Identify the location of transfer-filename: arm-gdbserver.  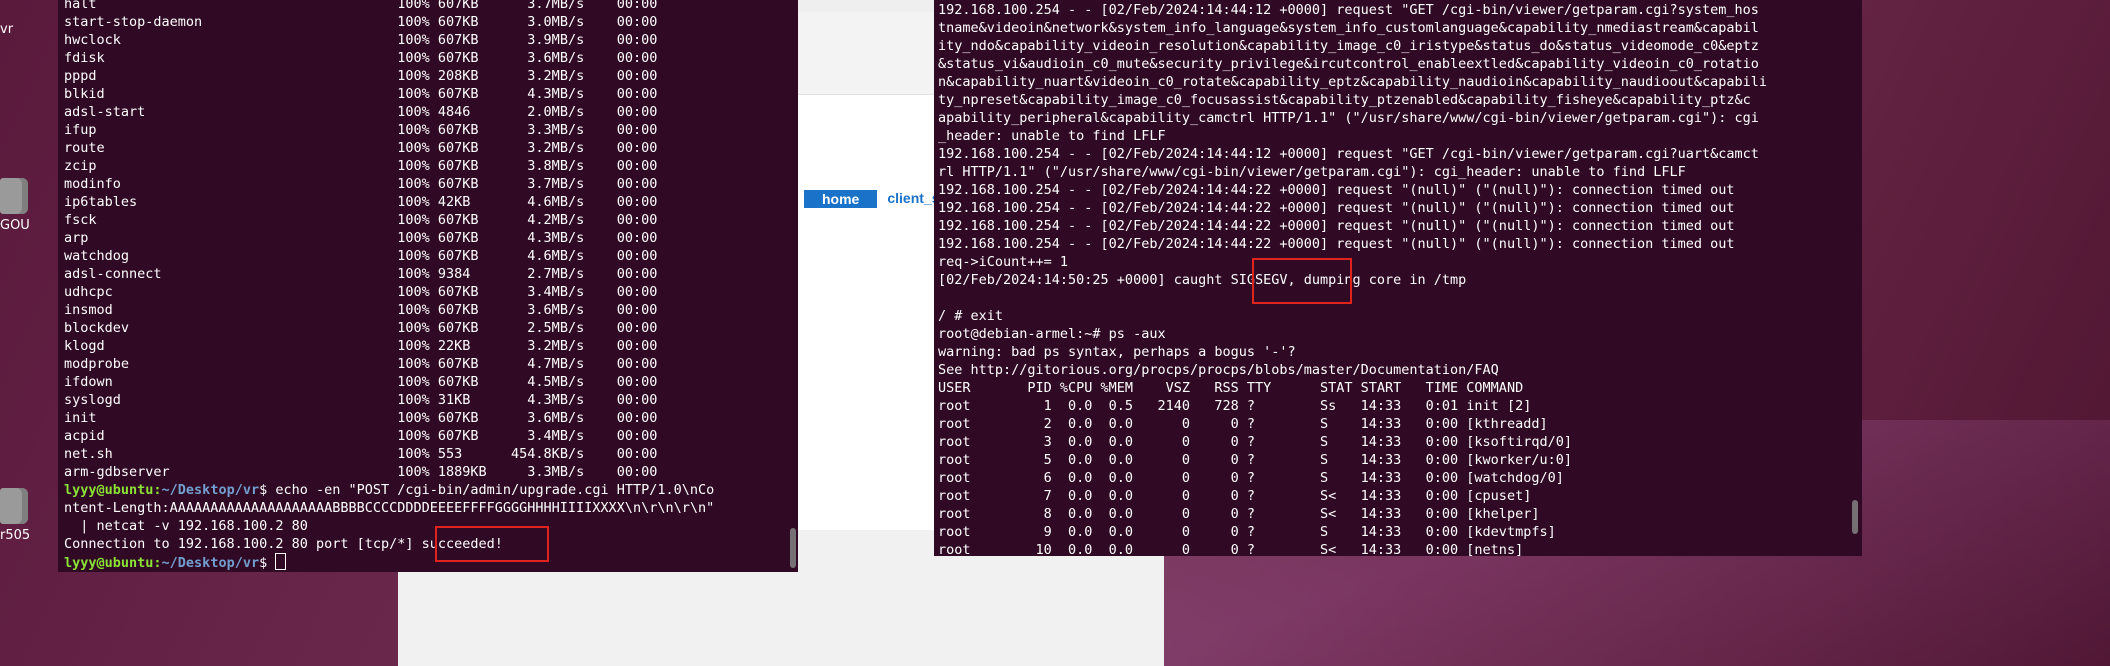
(231, 472).